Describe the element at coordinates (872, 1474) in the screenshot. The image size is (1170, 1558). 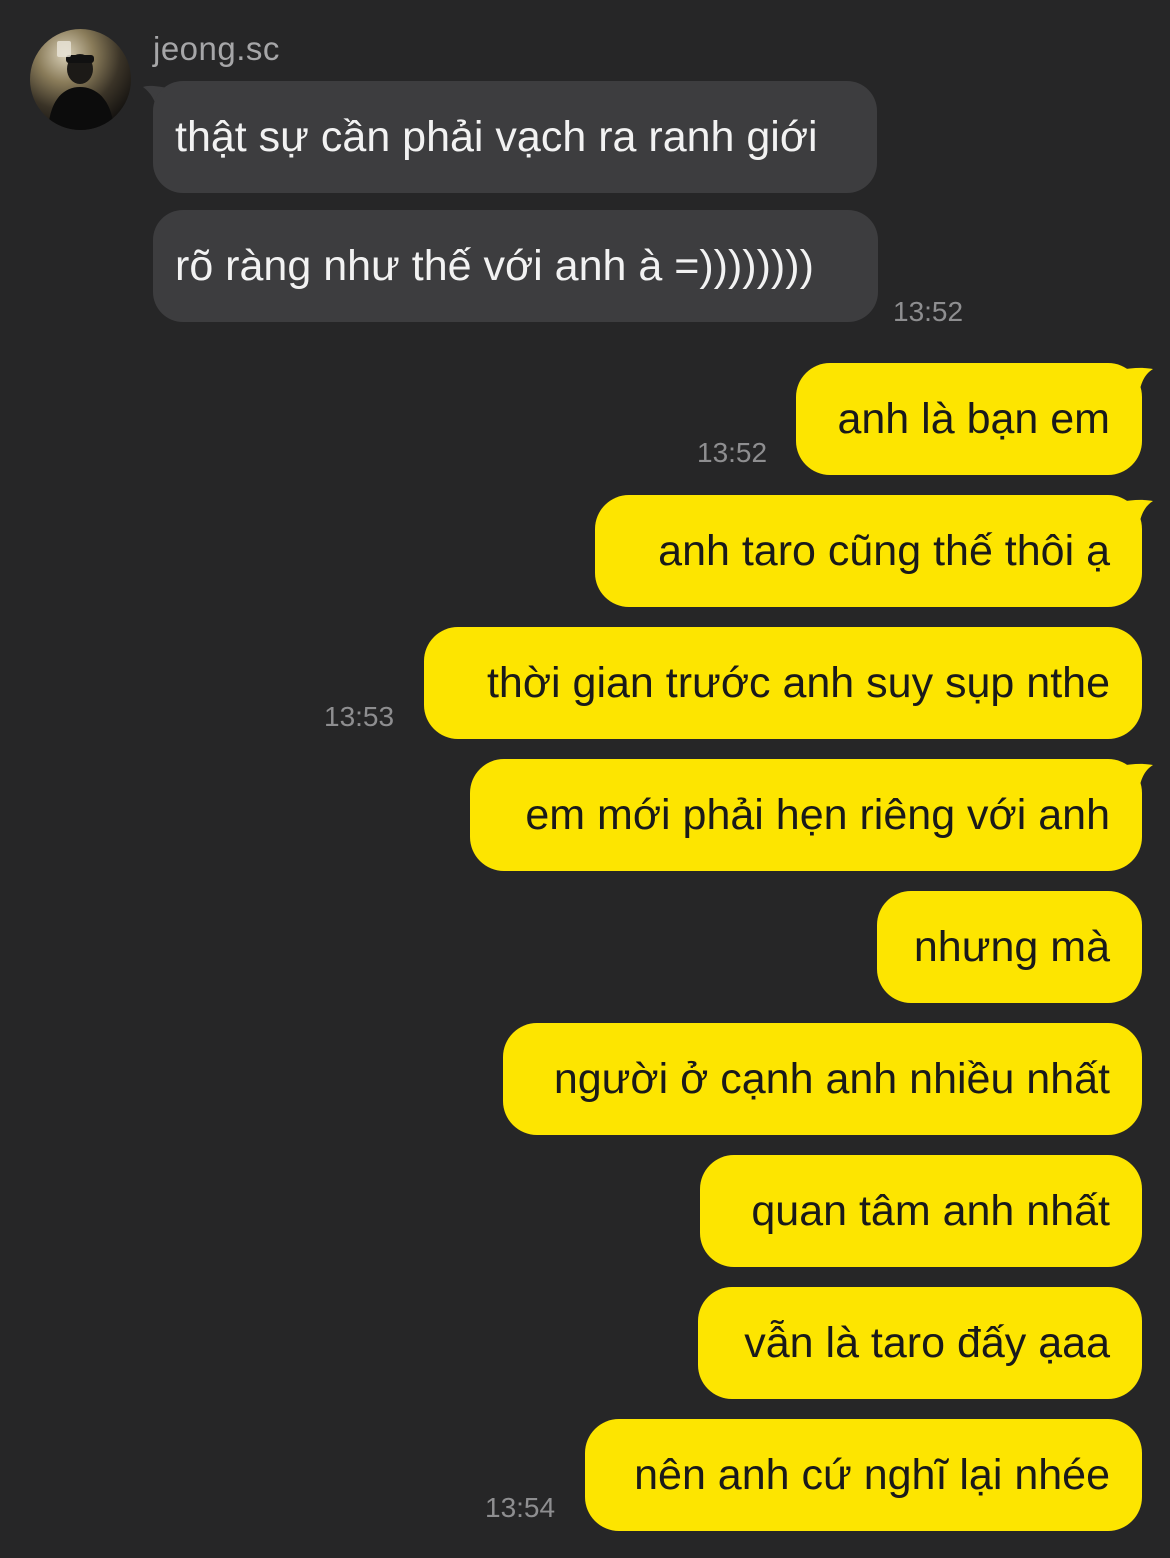
I see `message-text: nên anh cứ nghĩ lại nhée` at that location.